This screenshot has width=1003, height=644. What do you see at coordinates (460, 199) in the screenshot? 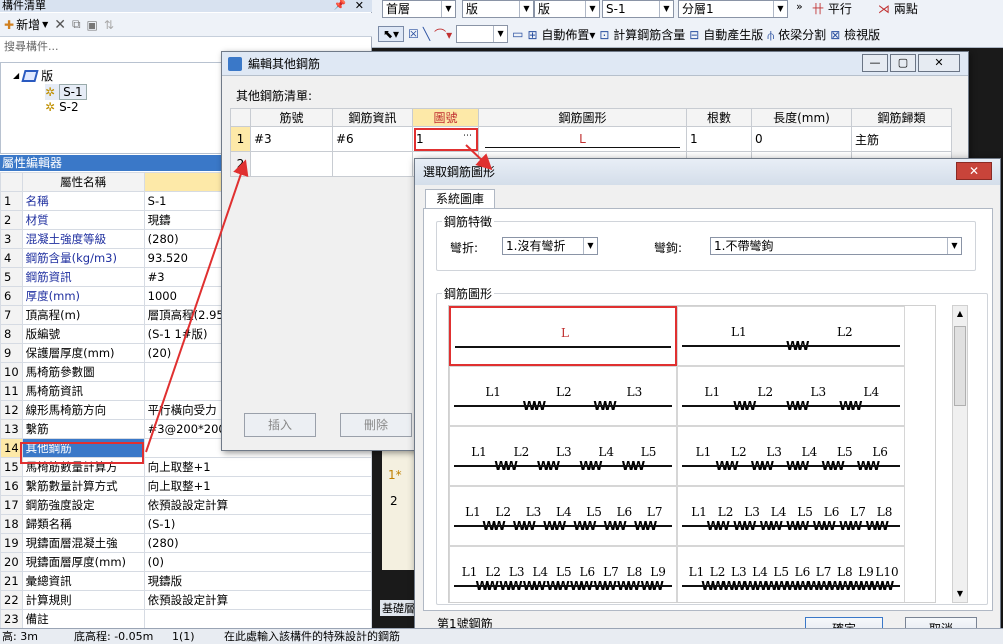
I see `tab-system-library: 系統圖庫` at bounding box center [460, 199].